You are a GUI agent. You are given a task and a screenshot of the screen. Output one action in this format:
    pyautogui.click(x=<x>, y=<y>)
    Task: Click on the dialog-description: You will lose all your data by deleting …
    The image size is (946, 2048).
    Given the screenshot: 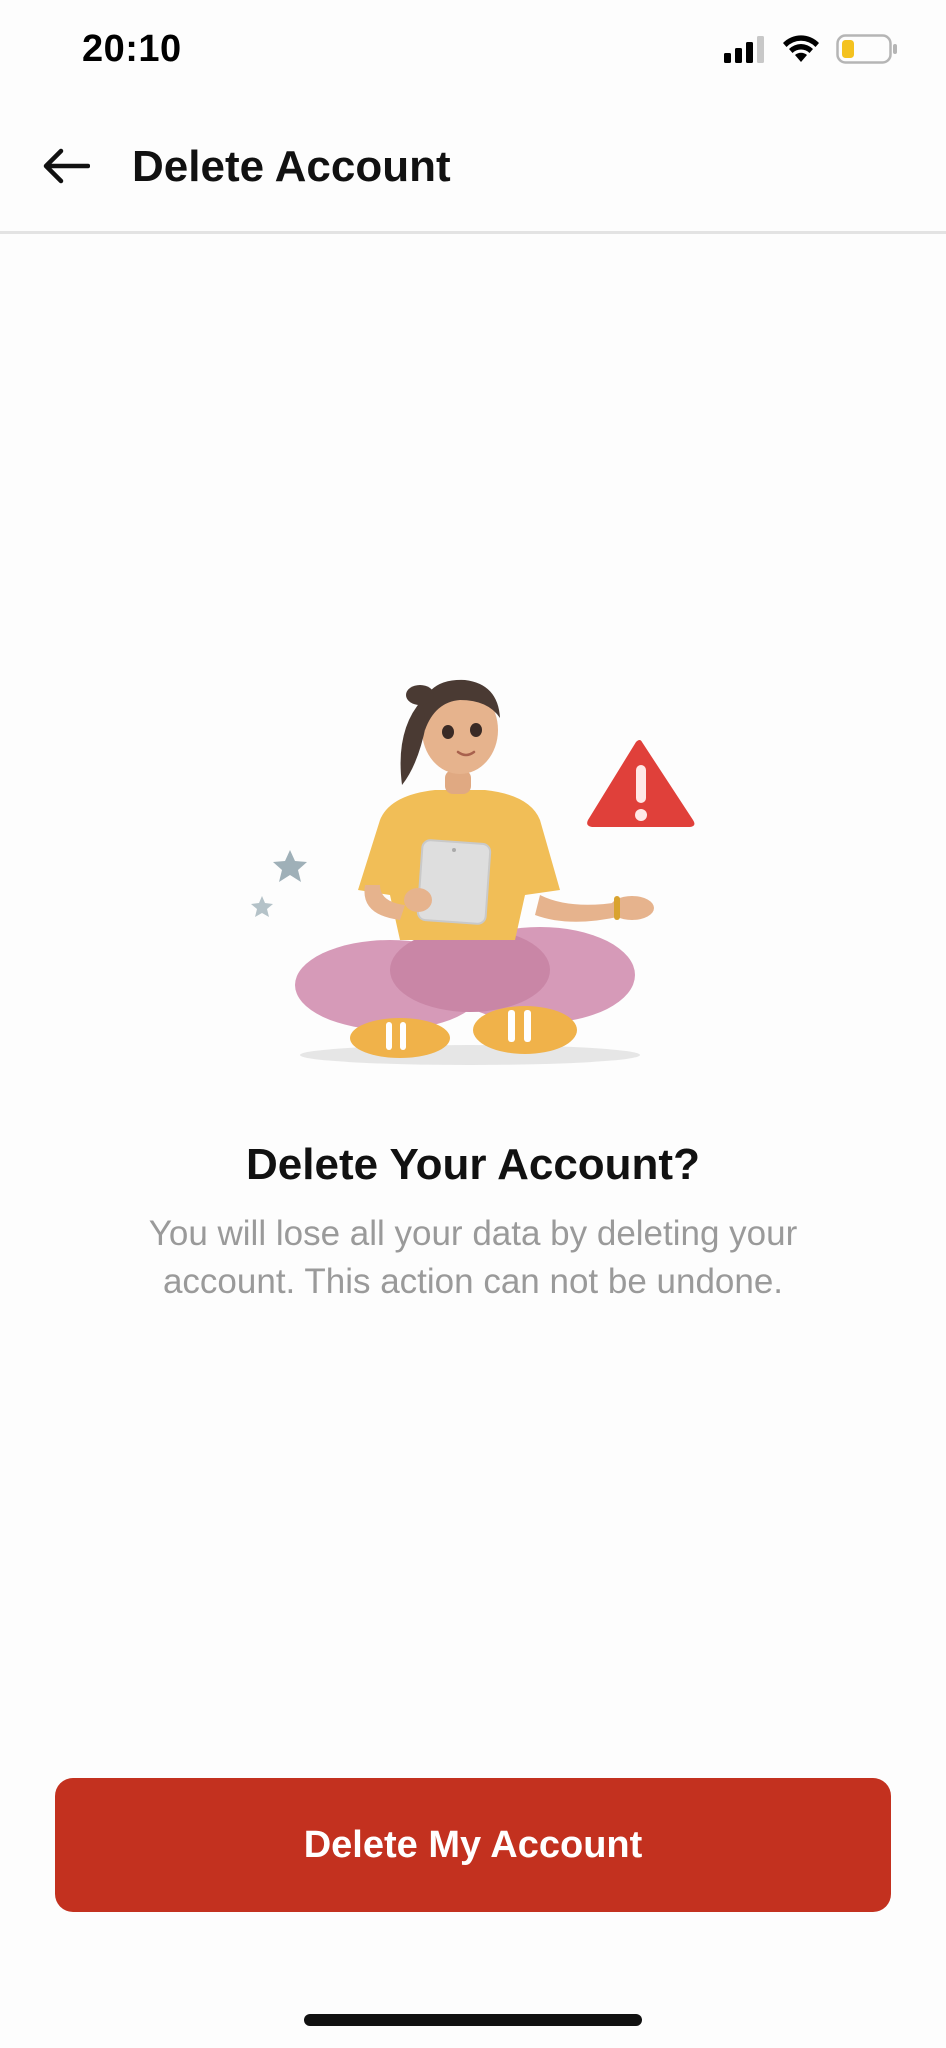 What is the action you would take?
    pyautogui.click(x=473, y=1257)
    